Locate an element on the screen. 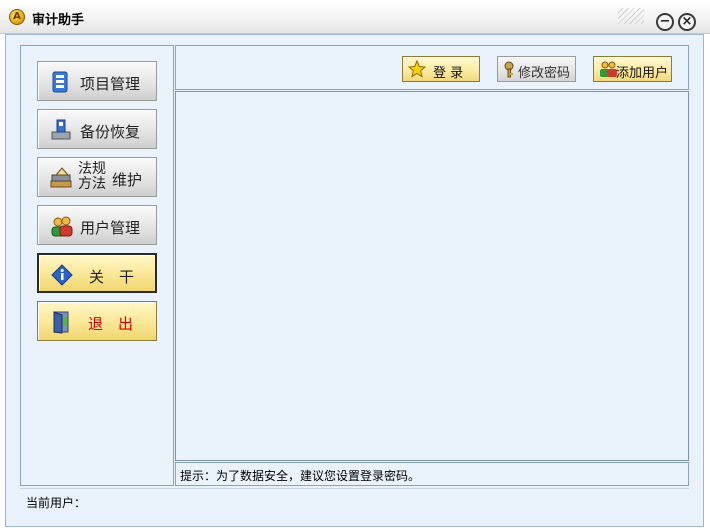 This screenshot has height=532, width=710. sidebar-item-label: 关 干 is located at coordinates (112, 277).